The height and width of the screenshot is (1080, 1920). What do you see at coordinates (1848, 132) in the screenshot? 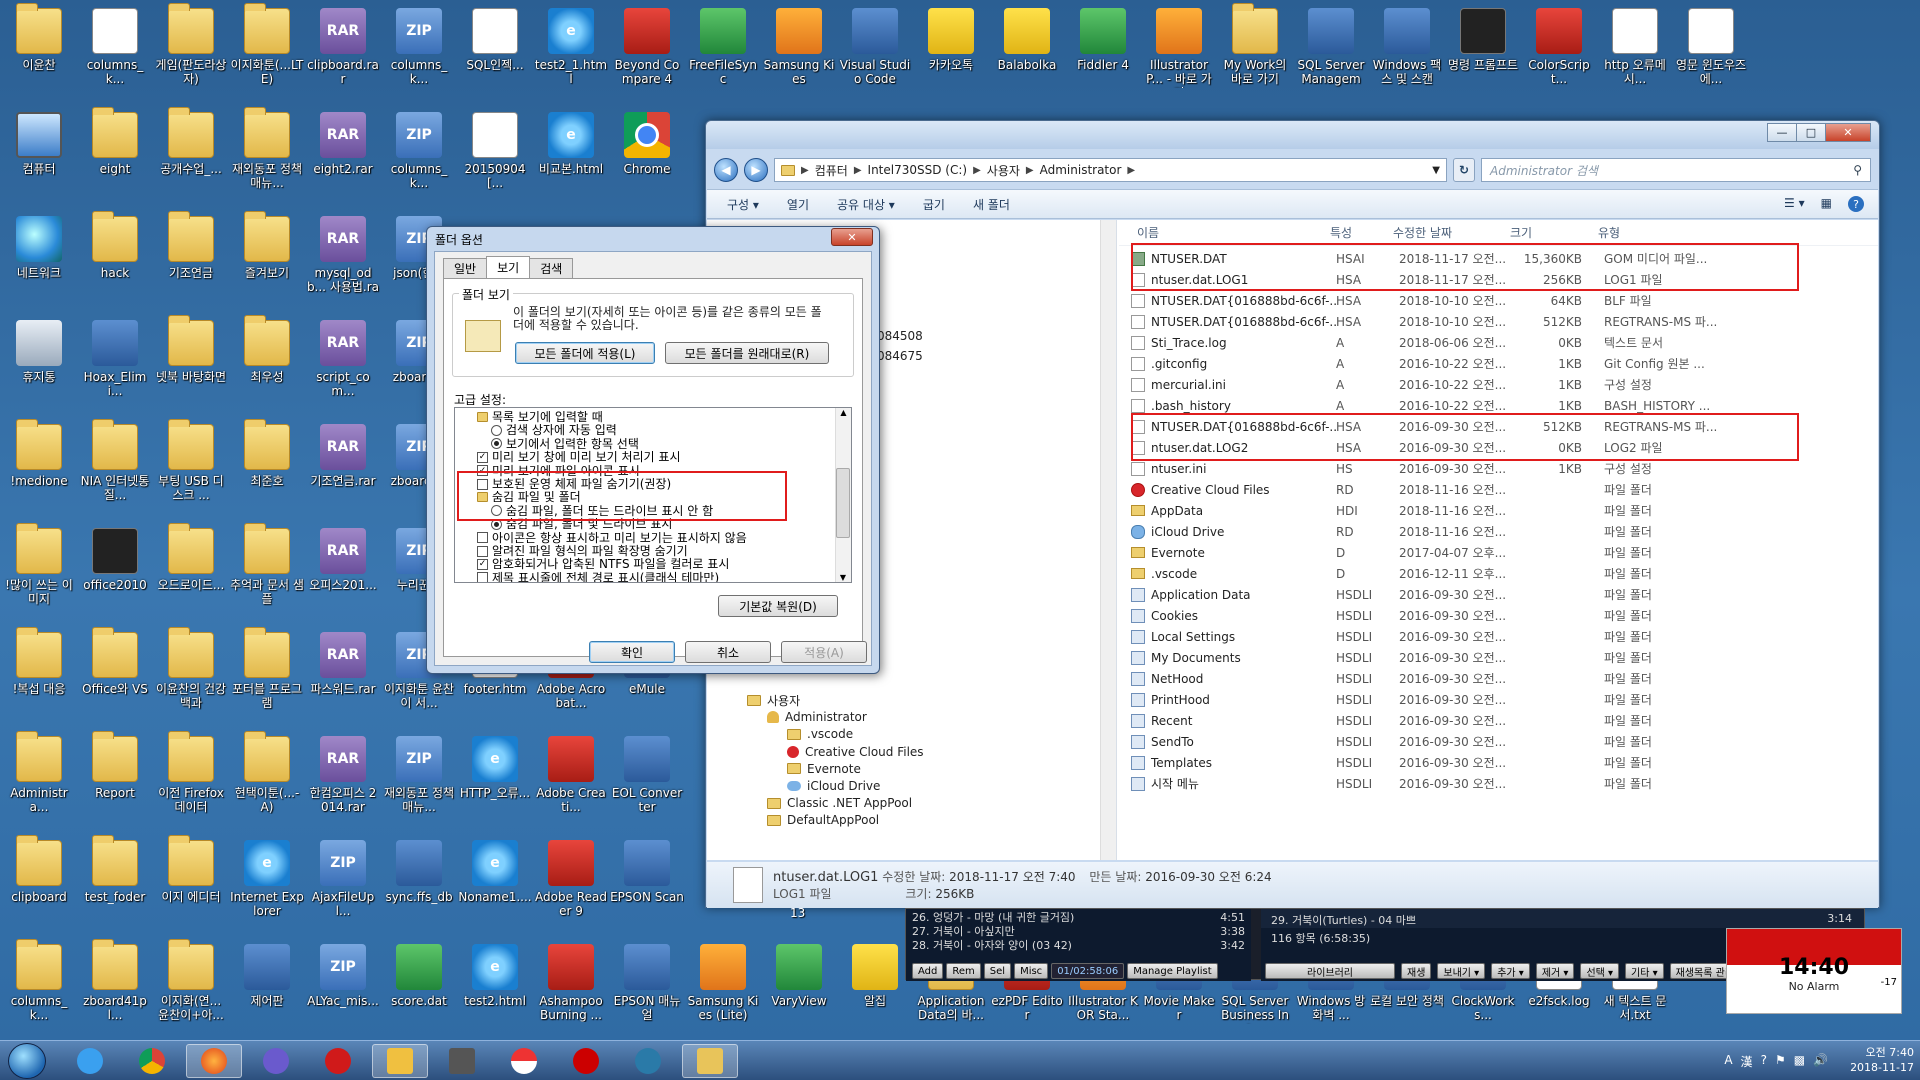
I see `close-button: ✕` at bounding box center [1848, 132].